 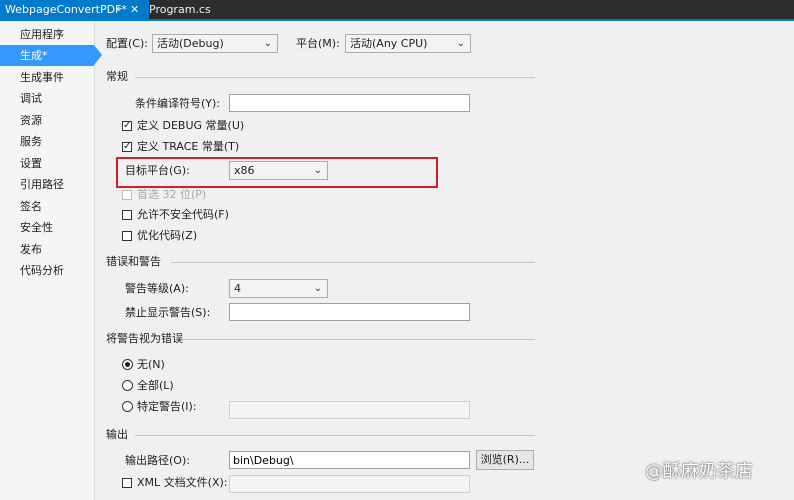 What do you see at coordinates (182, 482) in the screenshot?
I see `xml-doc-label: XML 文档文件(X):` at bounding box center [182, 482].